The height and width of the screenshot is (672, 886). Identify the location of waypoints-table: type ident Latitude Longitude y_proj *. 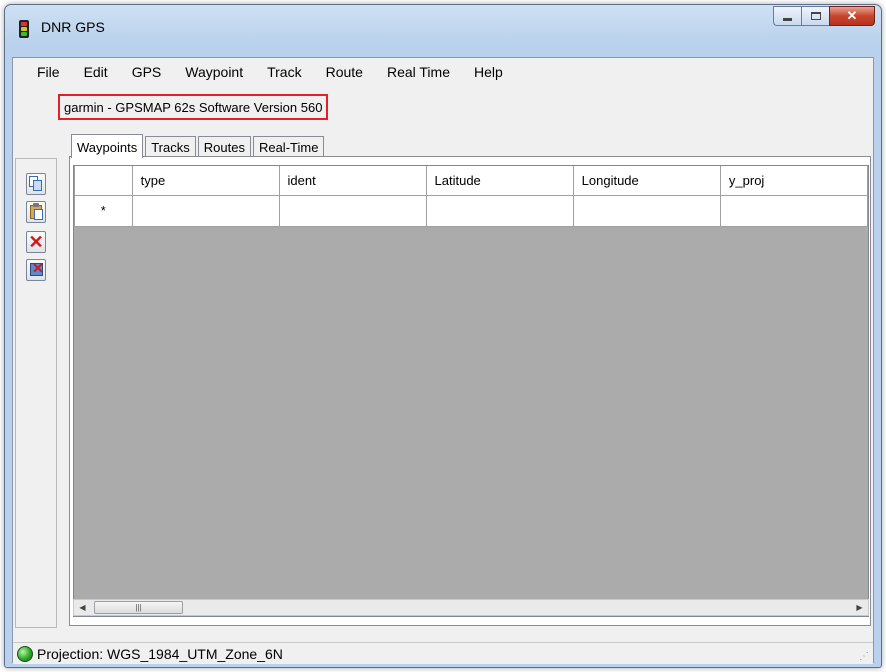
(471, 196).